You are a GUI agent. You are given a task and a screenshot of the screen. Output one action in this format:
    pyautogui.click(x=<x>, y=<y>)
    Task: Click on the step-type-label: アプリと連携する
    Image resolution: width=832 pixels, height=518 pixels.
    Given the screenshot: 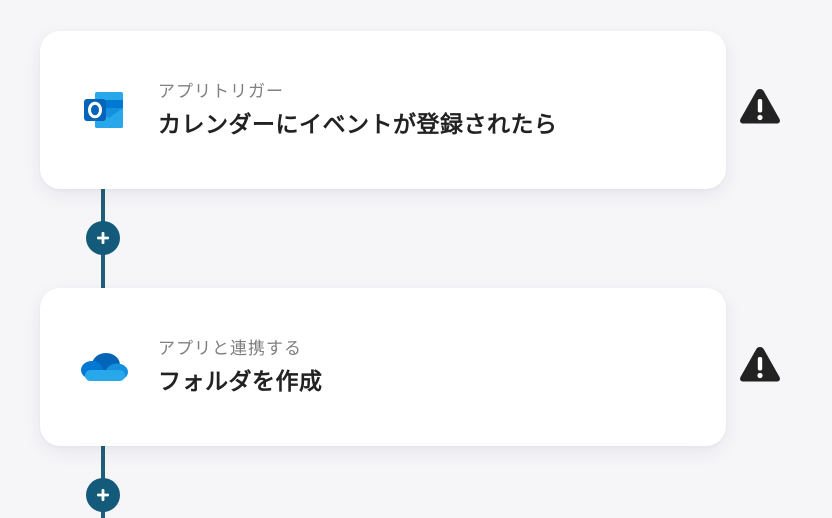 What is the action you would take?
    pyautogui.click(x=230, y=349)
    